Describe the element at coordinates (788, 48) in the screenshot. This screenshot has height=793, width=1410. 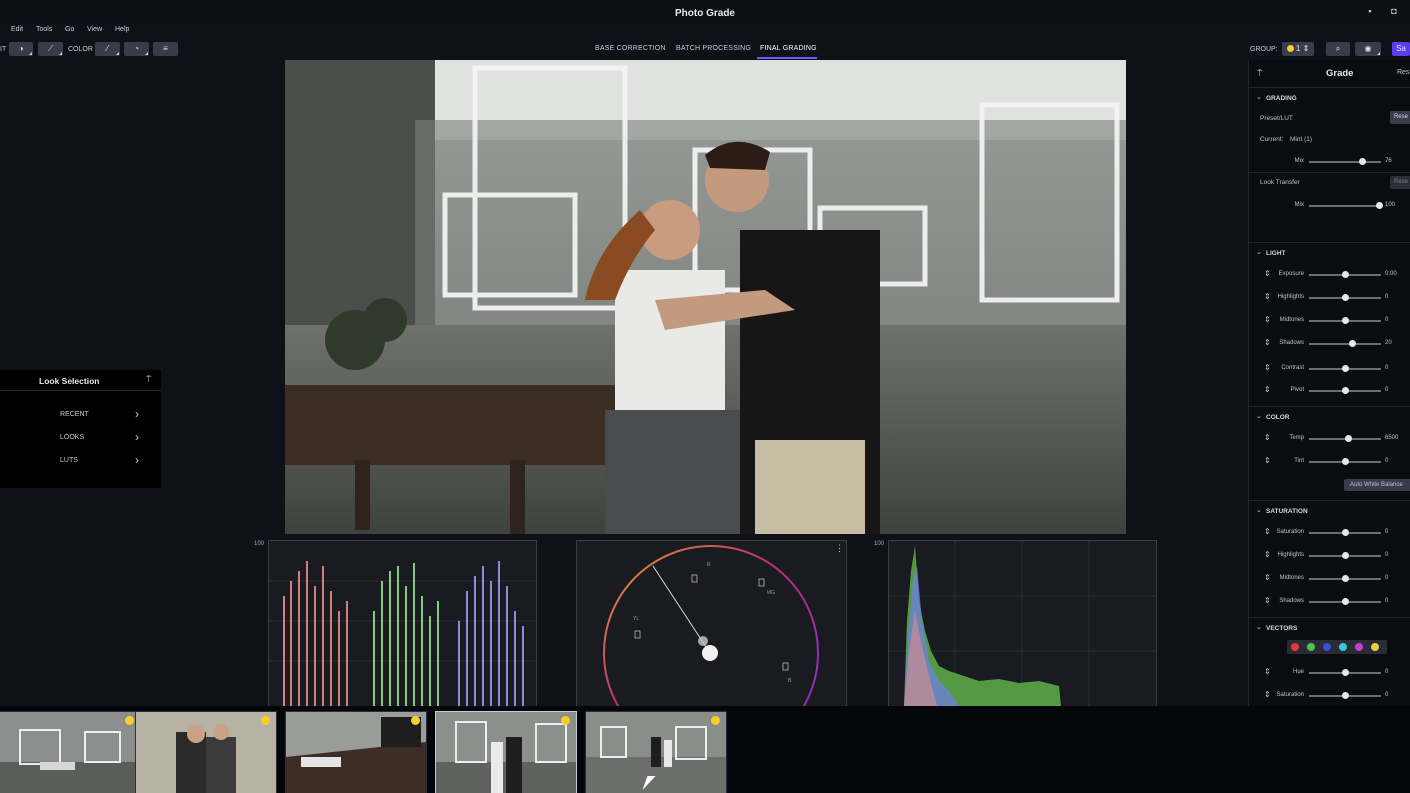
I see `tab-final-grading: FINAL GRADING` at that location.